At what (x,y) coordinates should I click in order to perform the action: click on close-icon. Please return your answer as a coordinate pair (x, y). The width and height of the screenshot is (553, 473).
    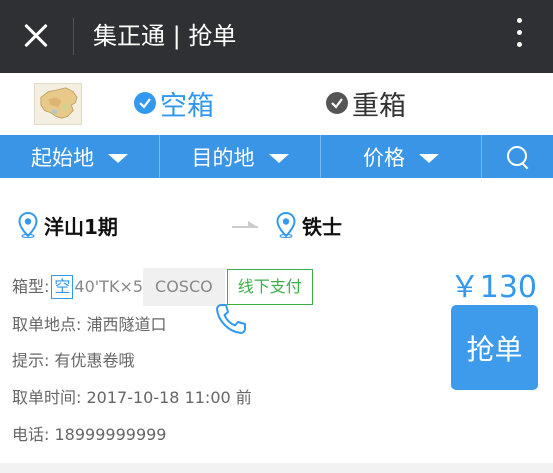
    Looking at the image, I should click on (36, 36).